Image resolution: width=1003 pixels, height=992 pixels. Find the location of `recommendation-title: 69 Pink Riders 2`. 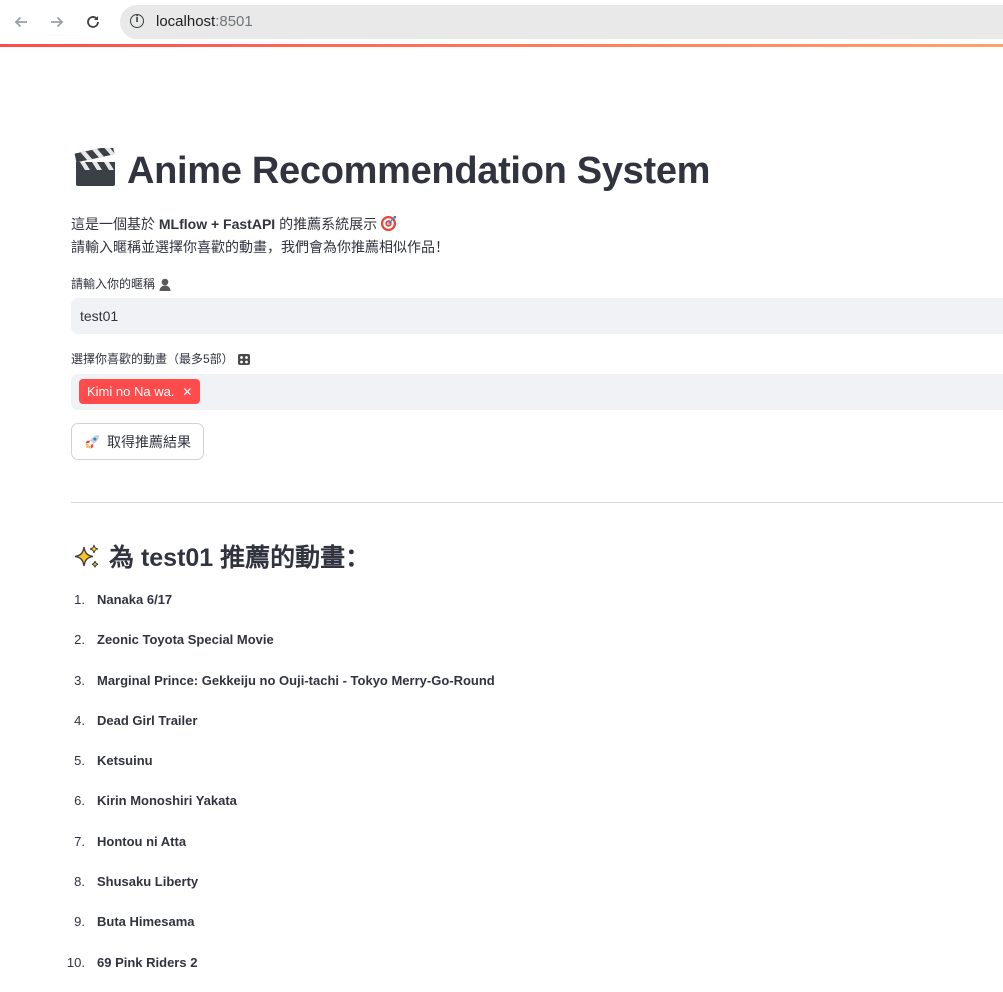

recommendation-title: 69 Pink Riders 2 is located at coordinates (147, 962).